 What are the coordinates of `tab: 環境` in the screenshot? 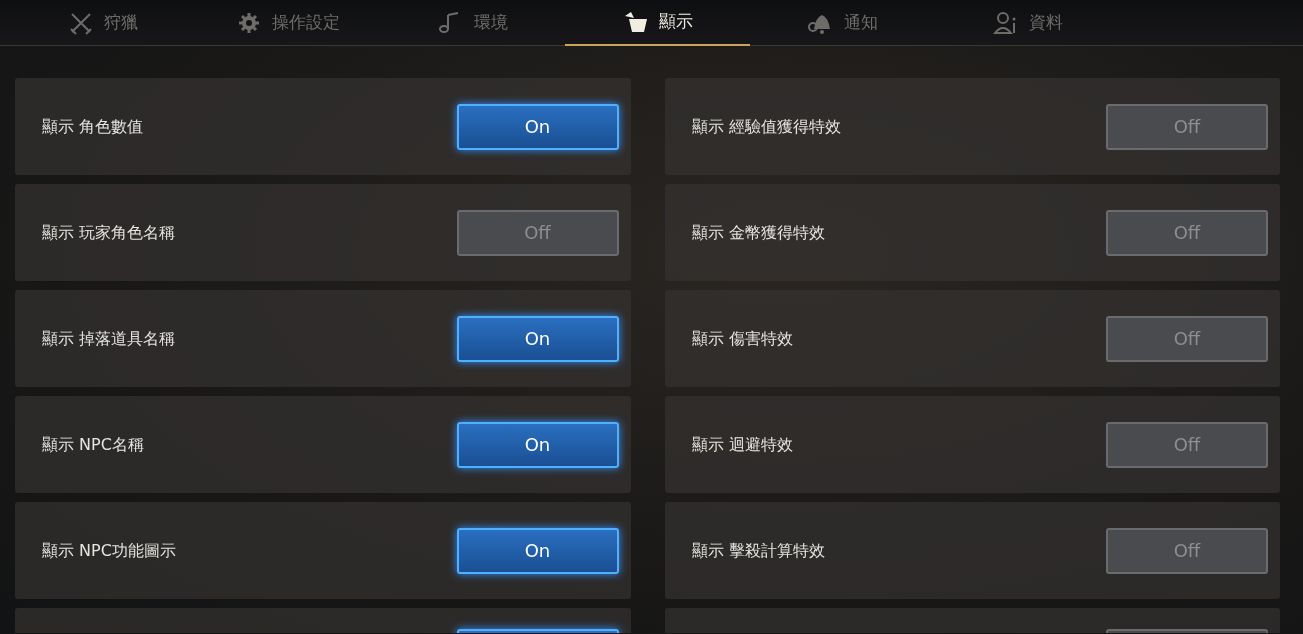 It's located at (472, 23).